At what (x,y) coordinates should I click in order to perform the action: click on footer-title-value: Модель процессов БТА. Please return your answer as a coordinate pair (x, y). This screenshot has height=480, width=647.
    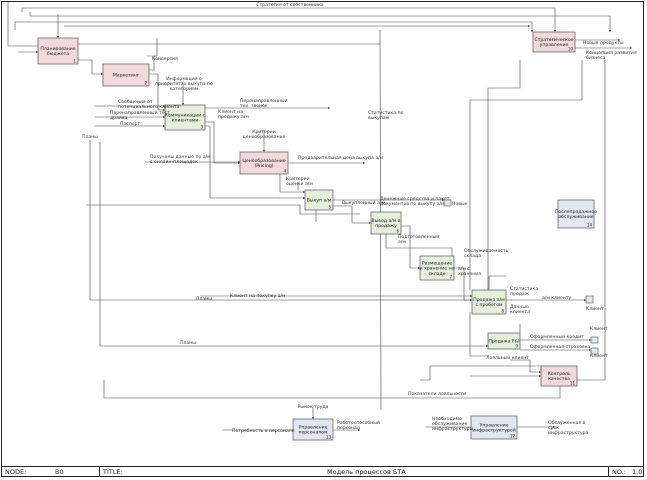
    Looking at the image, I should click on (366, 472).